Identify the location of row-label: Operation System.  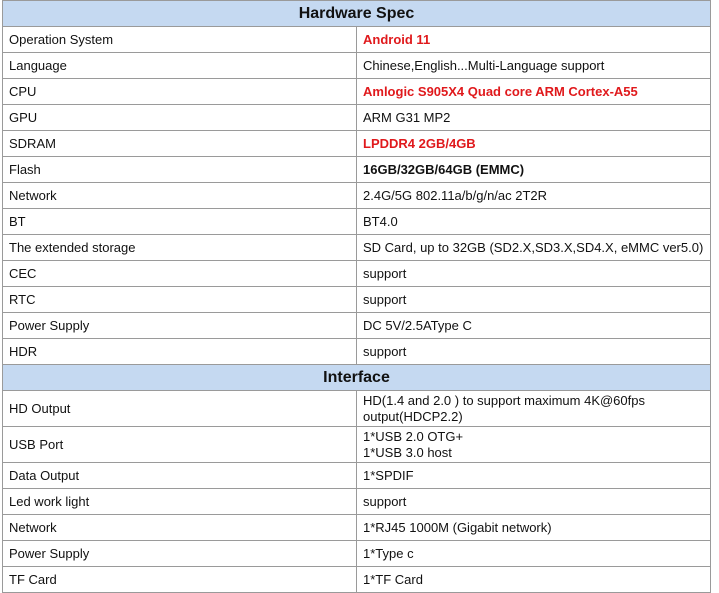
(179, 39).